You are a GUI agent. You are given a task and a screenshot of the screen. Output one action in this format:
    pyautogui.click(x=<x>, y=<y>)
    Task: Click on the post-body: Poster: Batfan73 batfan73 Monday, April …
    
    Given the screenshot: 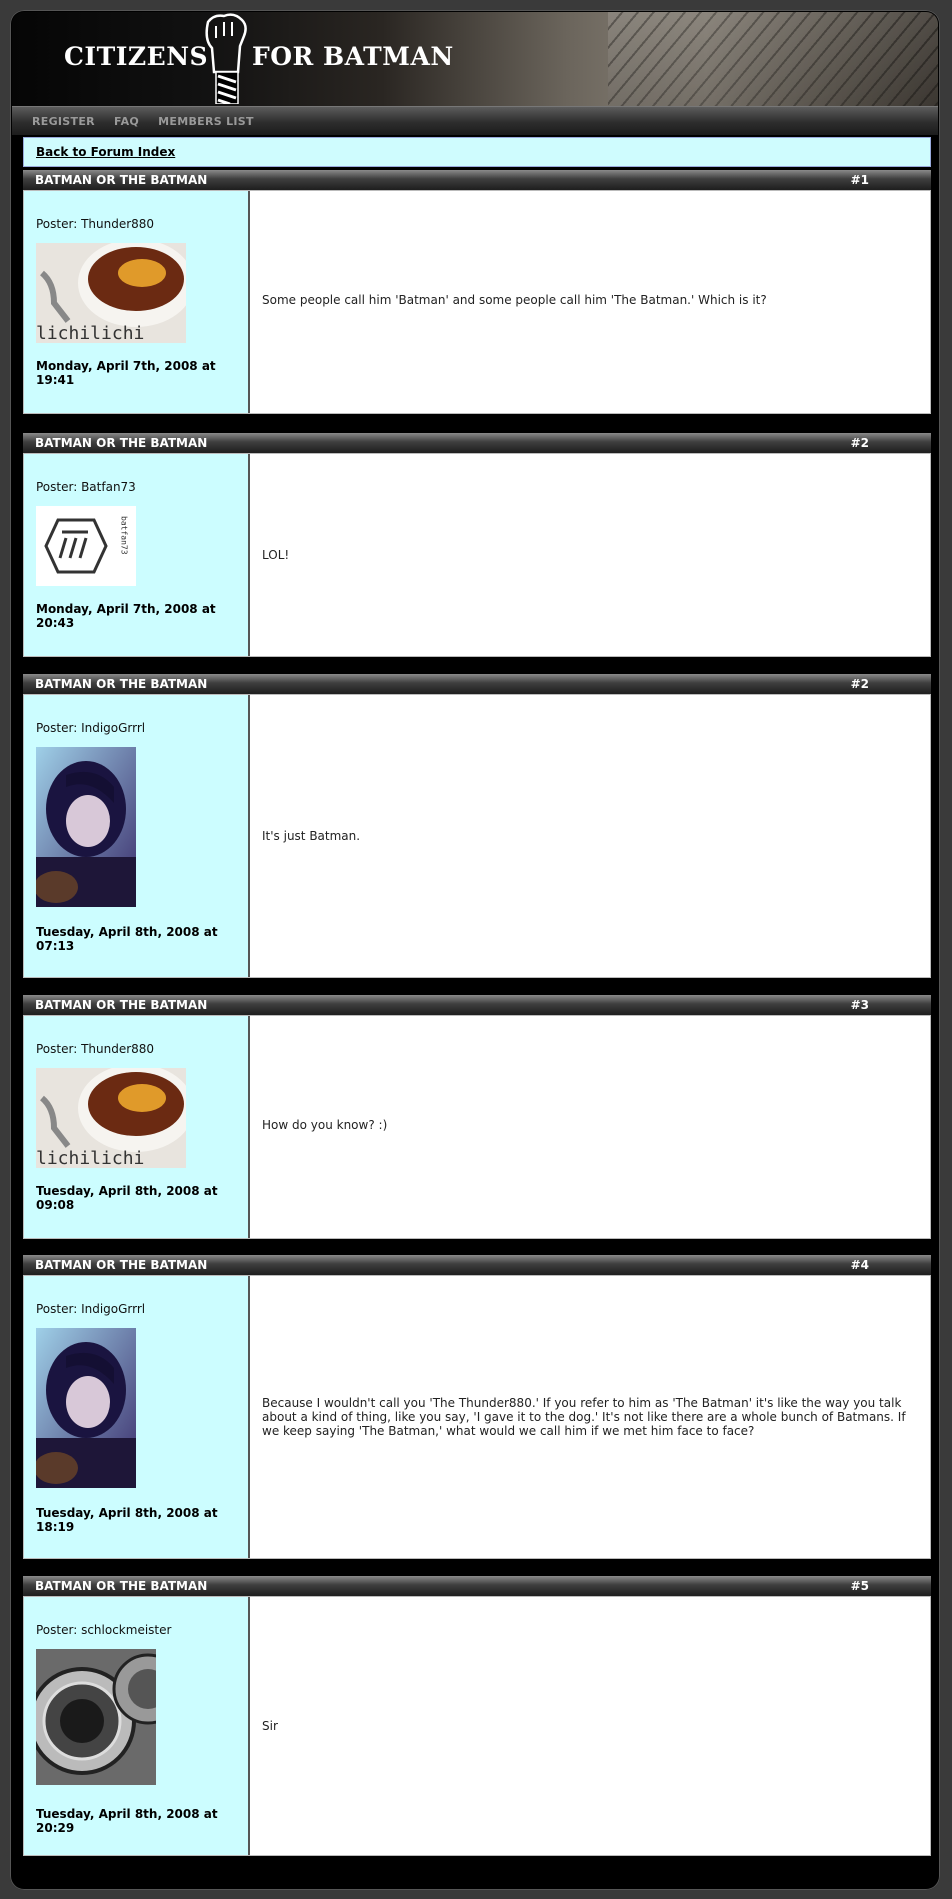 What is the action you would take?
    pyautogui.click(x=477, y=555)
    